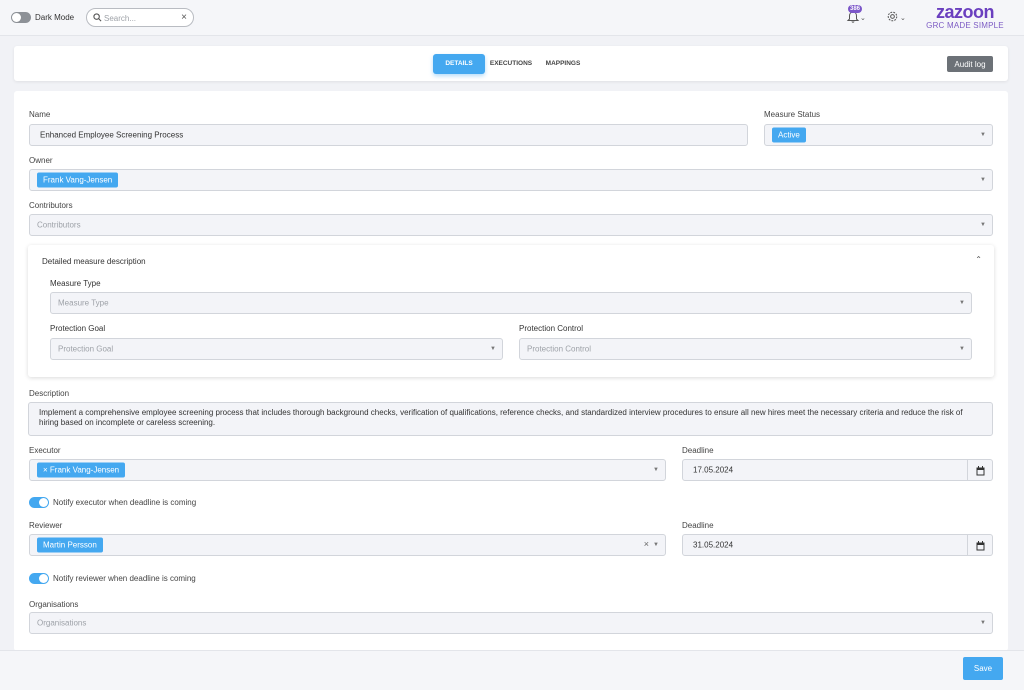  Describe the element at coordinates (49, 393) in the screenshot. I see `description-label: Description` at that location.